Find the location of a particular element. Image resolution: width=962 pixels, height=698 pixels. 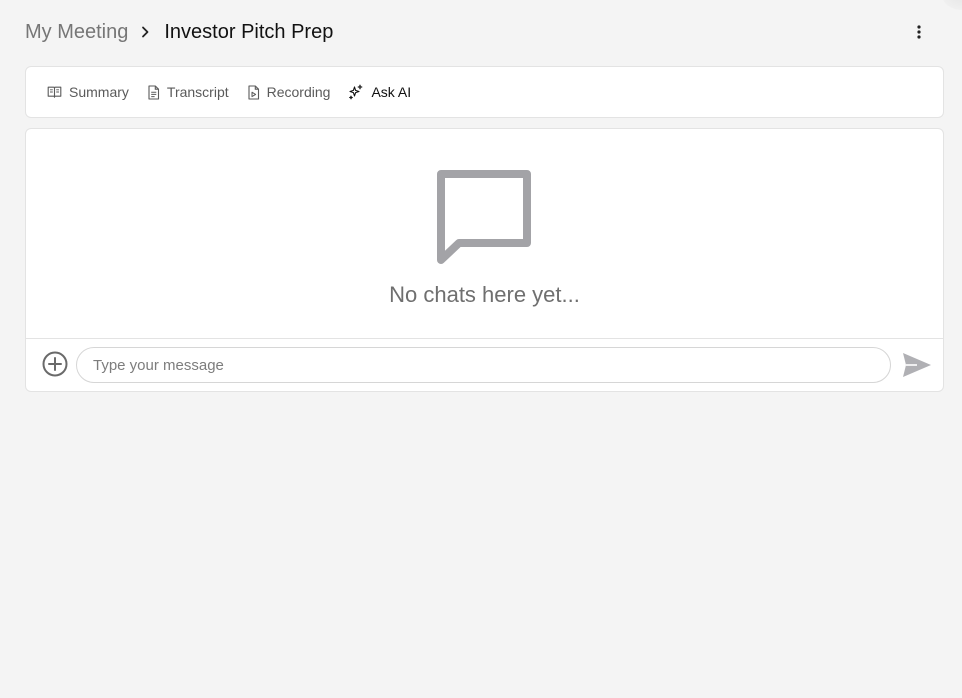

tab-summary: Summary is located at coordinates (88, 92).